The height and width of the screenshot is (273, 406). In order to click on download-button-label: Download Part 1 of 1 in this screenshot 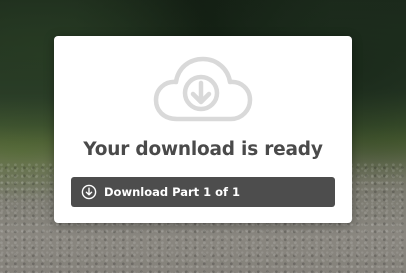, I will do `click(172, 192)`.